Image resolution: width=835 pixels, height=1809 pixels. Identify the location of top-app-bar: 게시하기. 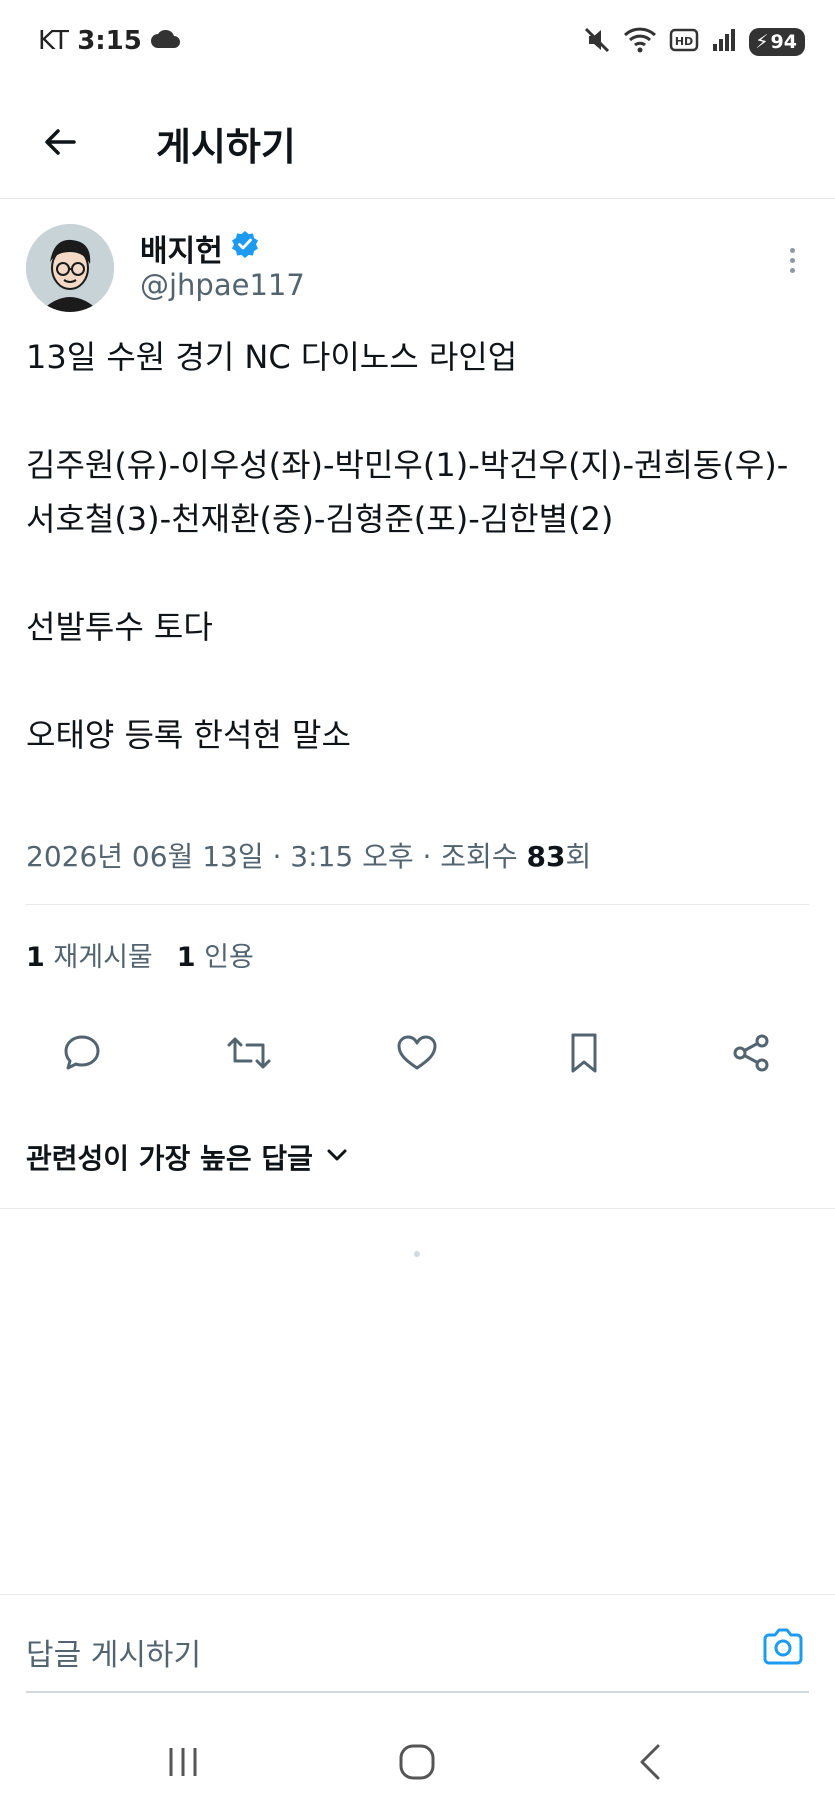
(417, 143).